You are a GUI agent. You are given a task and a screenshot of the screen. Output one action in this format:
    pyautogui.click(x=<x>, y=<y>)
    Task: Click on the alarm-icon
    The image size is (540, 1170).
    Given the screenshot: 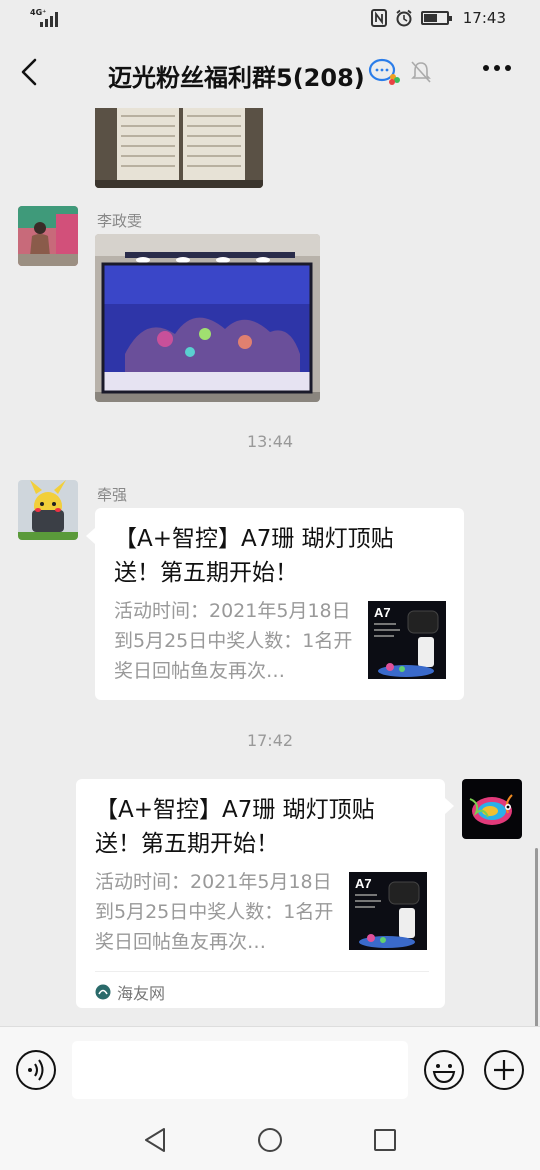 What is the action you would take?
    pyautogui.click(x=404, y=18)
    